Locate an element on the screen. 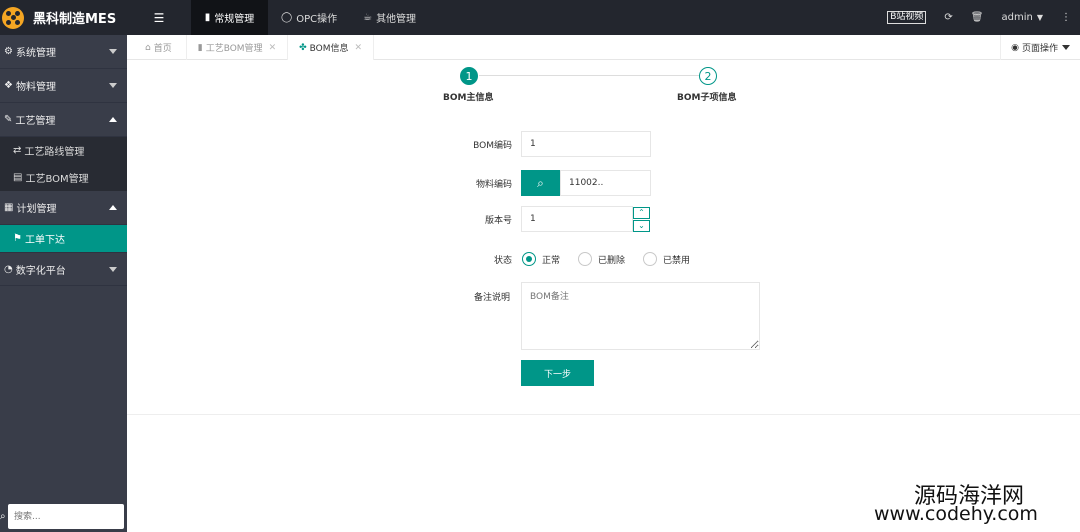 This screenshot has height=532, width=1080. step-number: 2 is located at coordinates (708, 76).